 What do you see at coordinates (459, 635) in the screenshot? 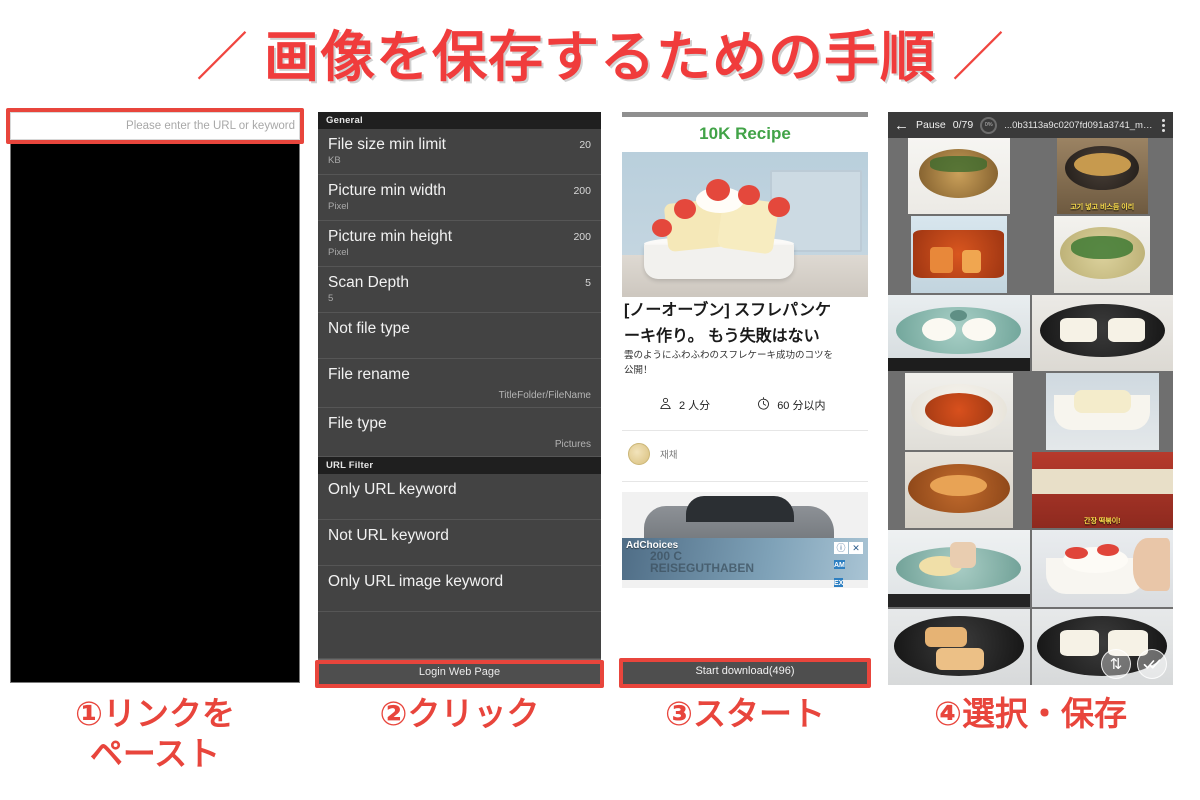
I see `settings-empty-space` at bounding box center [459, 635].